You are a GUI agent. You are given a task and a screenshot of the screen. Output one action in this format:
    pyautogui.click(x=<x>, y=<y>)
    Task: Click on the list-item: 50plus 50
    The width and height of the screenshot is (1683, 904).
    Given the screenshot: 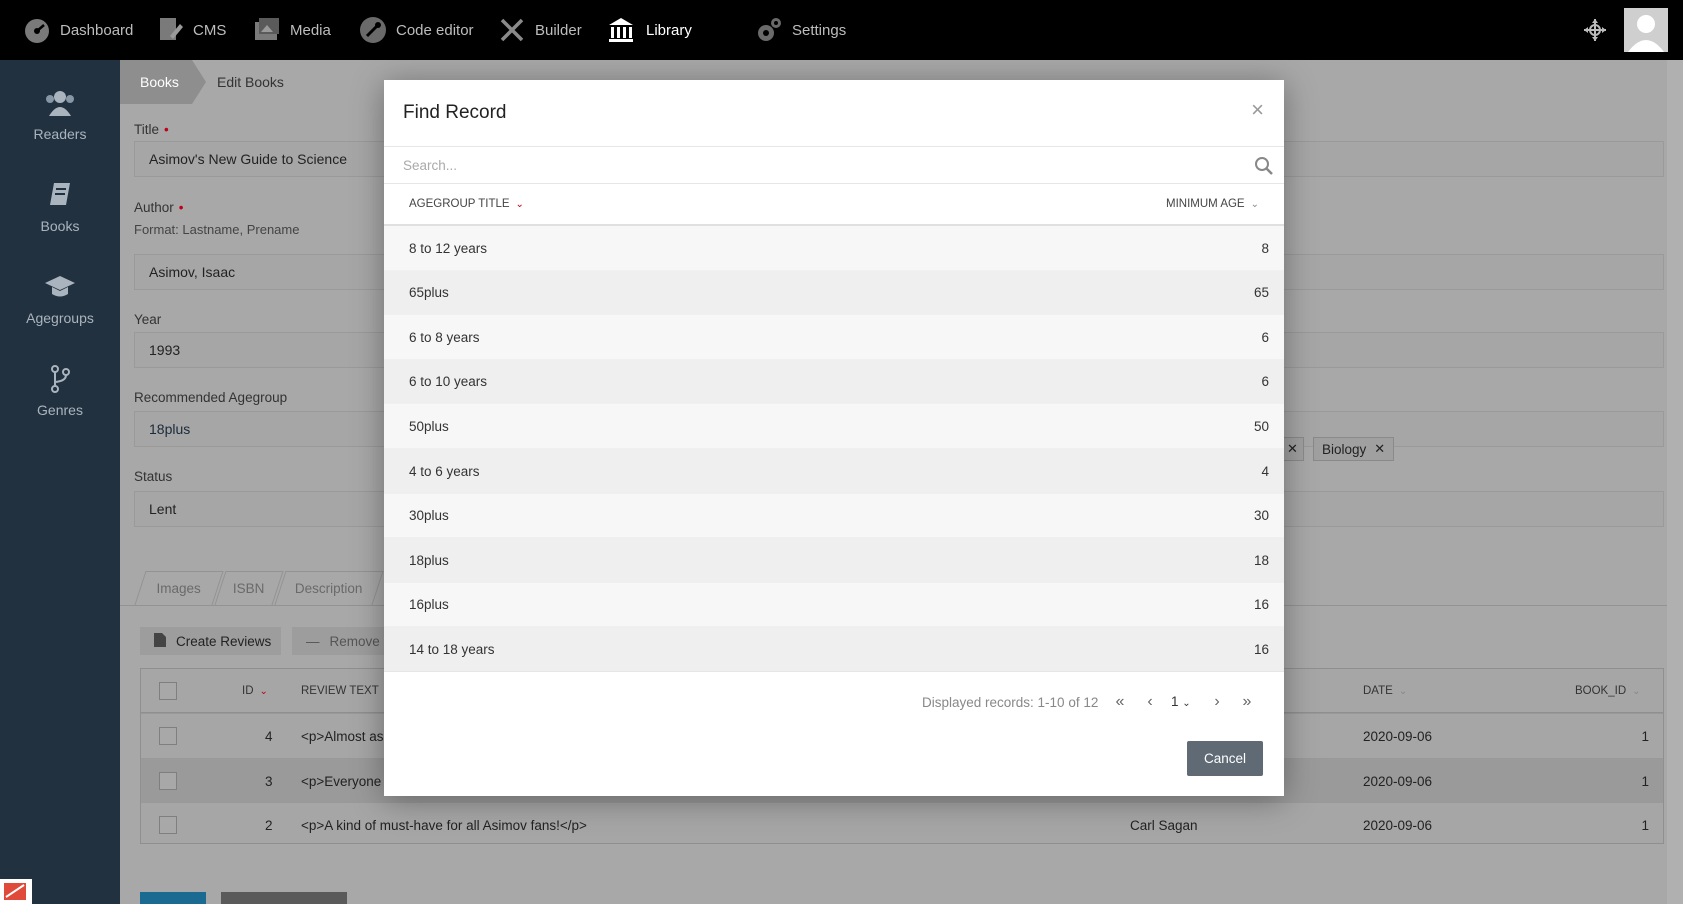 What is the action you would take?
    pyautogui.click(x=834, y=426)
    